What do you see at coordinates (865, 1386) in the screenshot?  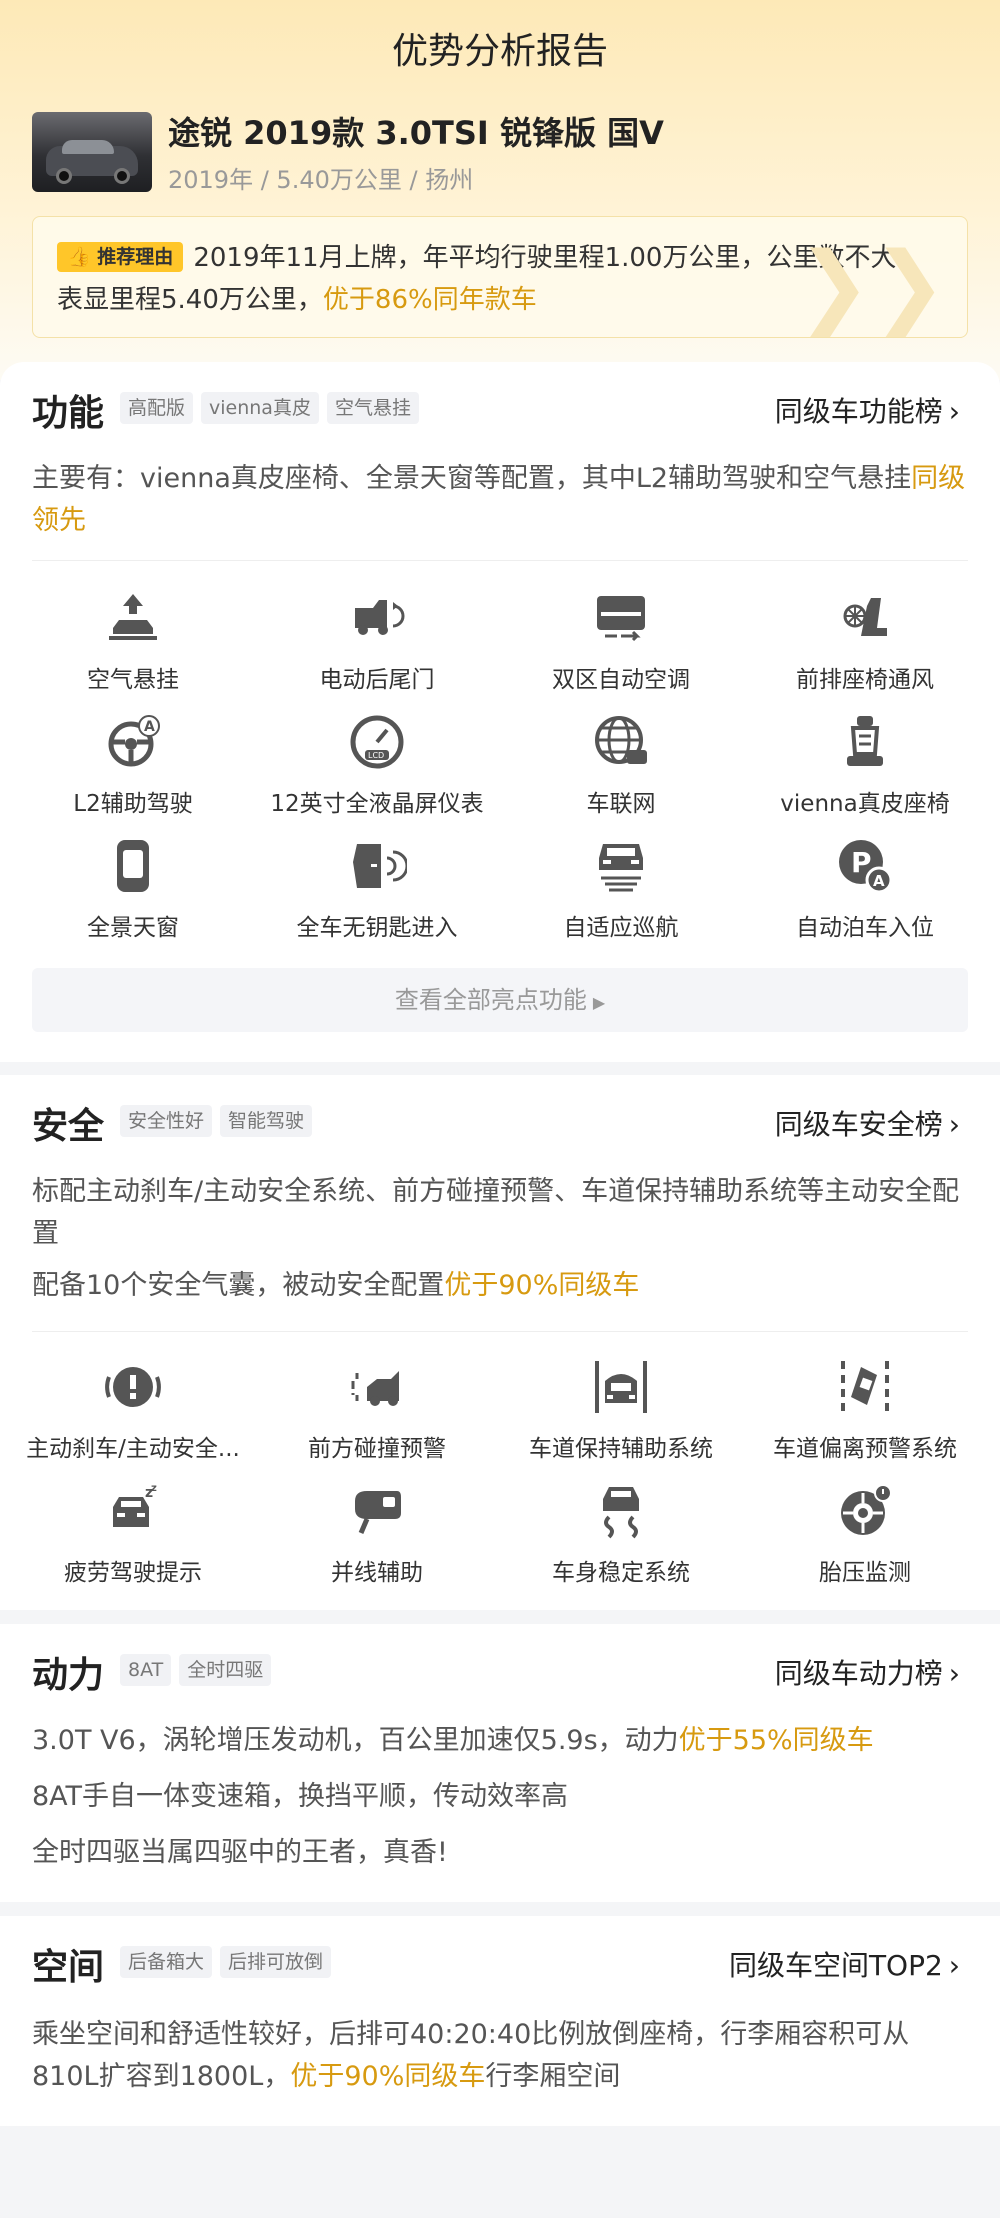 I see `lane-departure-icon` at bounding box center [865, 1386].